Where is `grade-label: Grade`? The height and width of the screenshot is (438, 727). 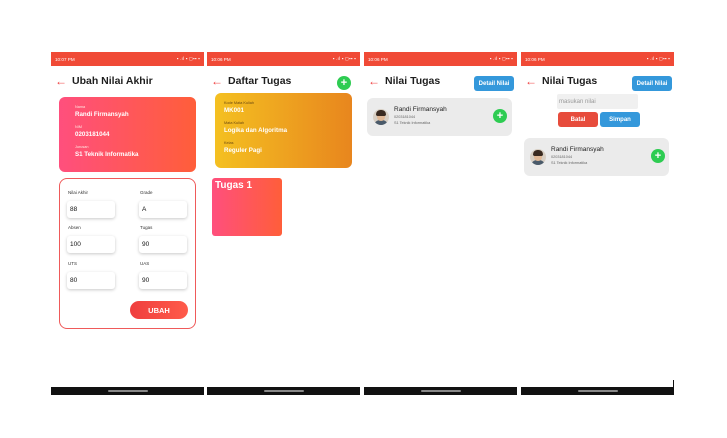 grade-label: Grade is located at coordinates (146, 192).